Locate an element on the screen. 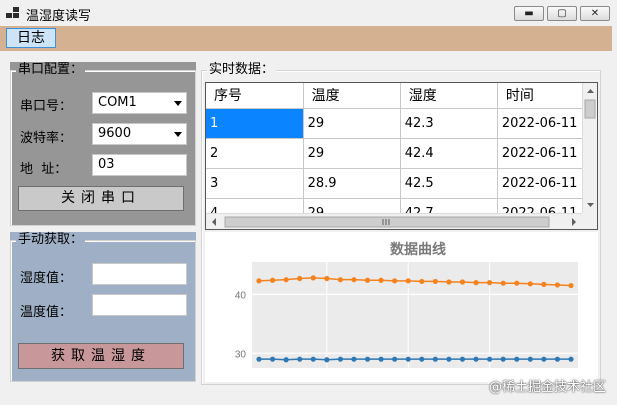 This screenshot has width=617, height=405. table-row: 1 29 42.3 2022-06-11 is located at coordinates (401, 123).